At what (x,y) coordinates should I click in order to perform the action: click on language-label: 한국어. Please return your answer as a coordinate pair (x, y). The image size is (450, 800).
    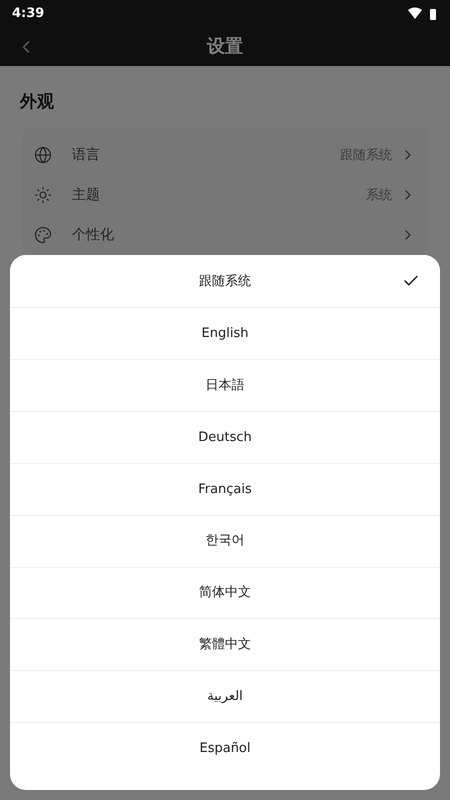
    Looking at the image, I should click on (225, 541).